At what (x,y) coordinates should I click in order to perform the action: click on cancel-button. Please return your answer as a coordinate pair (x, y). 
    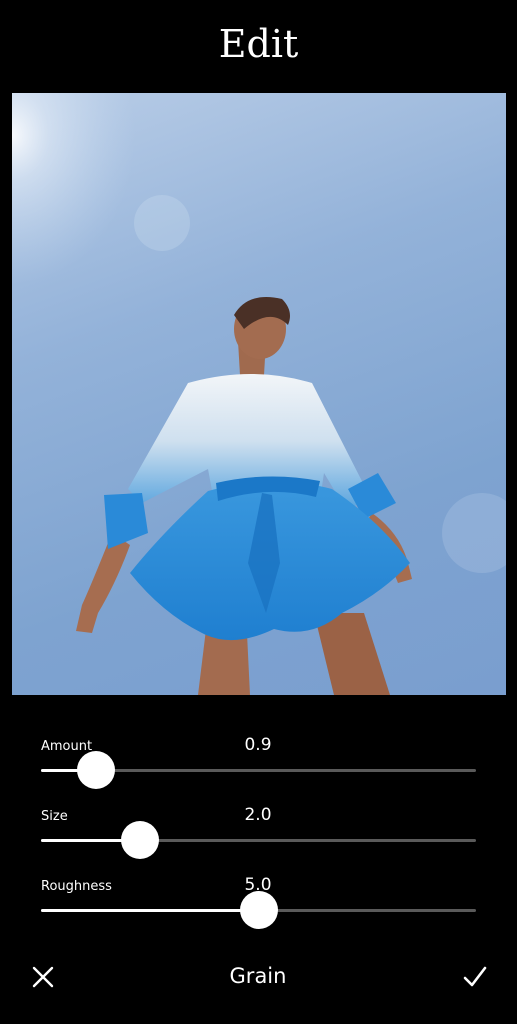
    Looking at the image, I should click on (43, 977).